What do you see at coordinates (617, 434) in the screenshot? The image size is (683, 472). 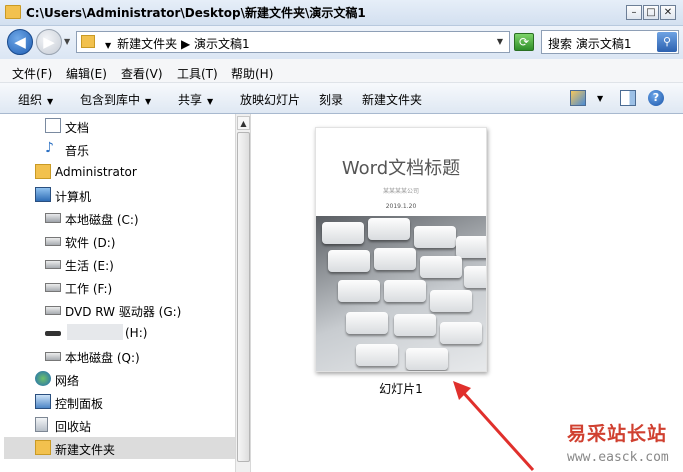 I see `watermark-title: 易采站长站` at bounding box center [617, 434].